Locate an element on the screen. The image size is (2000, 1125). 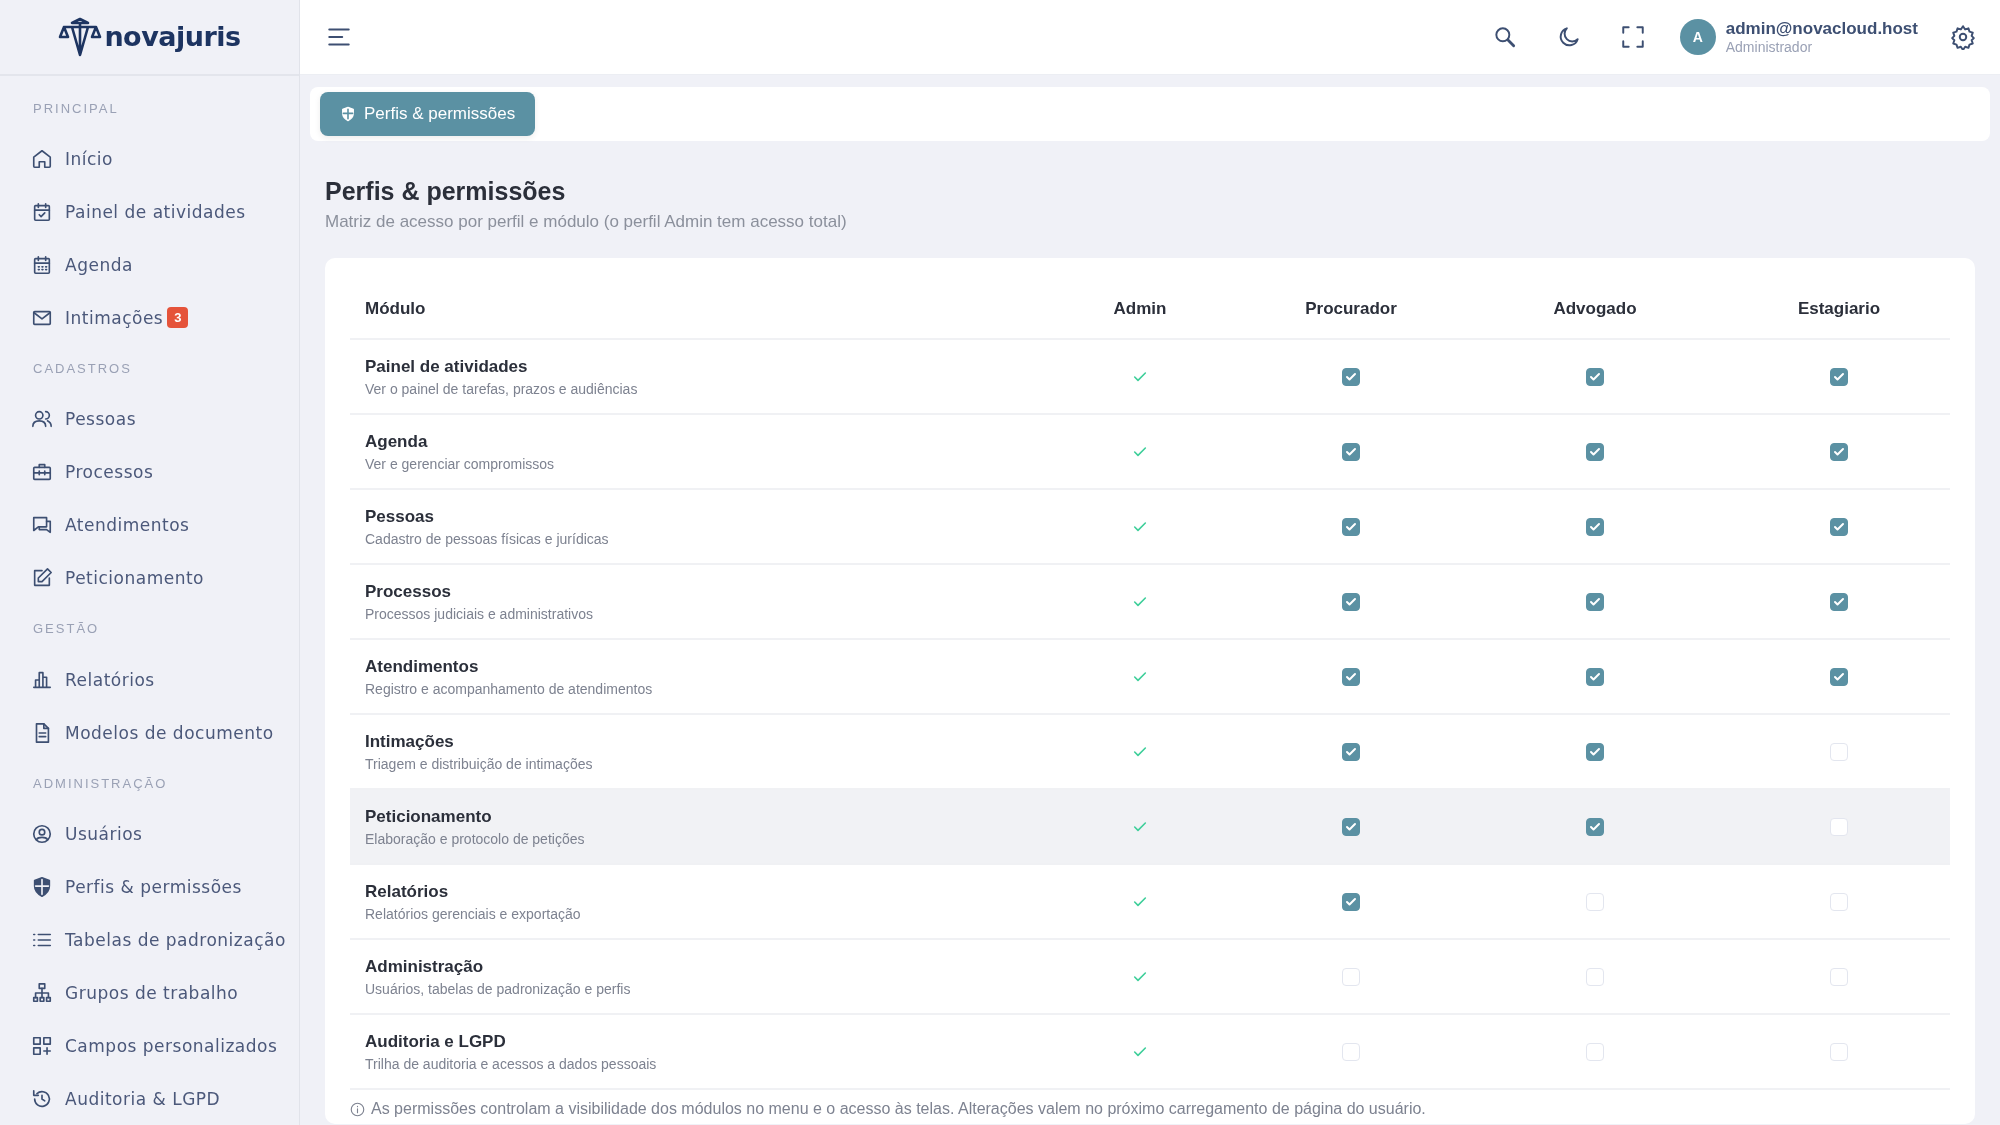
module-name: Atendimentos is located at coordinates (422, 666).